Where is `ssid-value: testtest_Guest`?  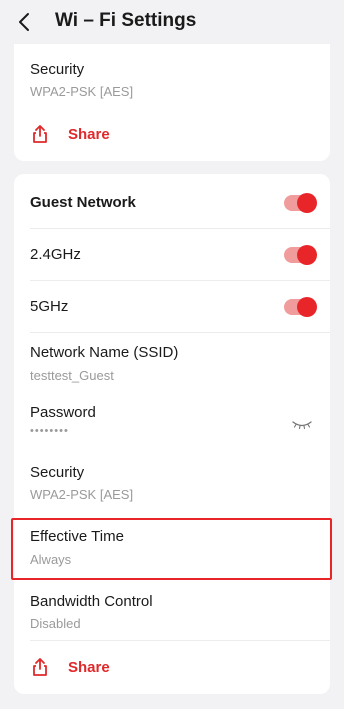
ssid-value: testtest_Guest is located at coordinates (72, 375).